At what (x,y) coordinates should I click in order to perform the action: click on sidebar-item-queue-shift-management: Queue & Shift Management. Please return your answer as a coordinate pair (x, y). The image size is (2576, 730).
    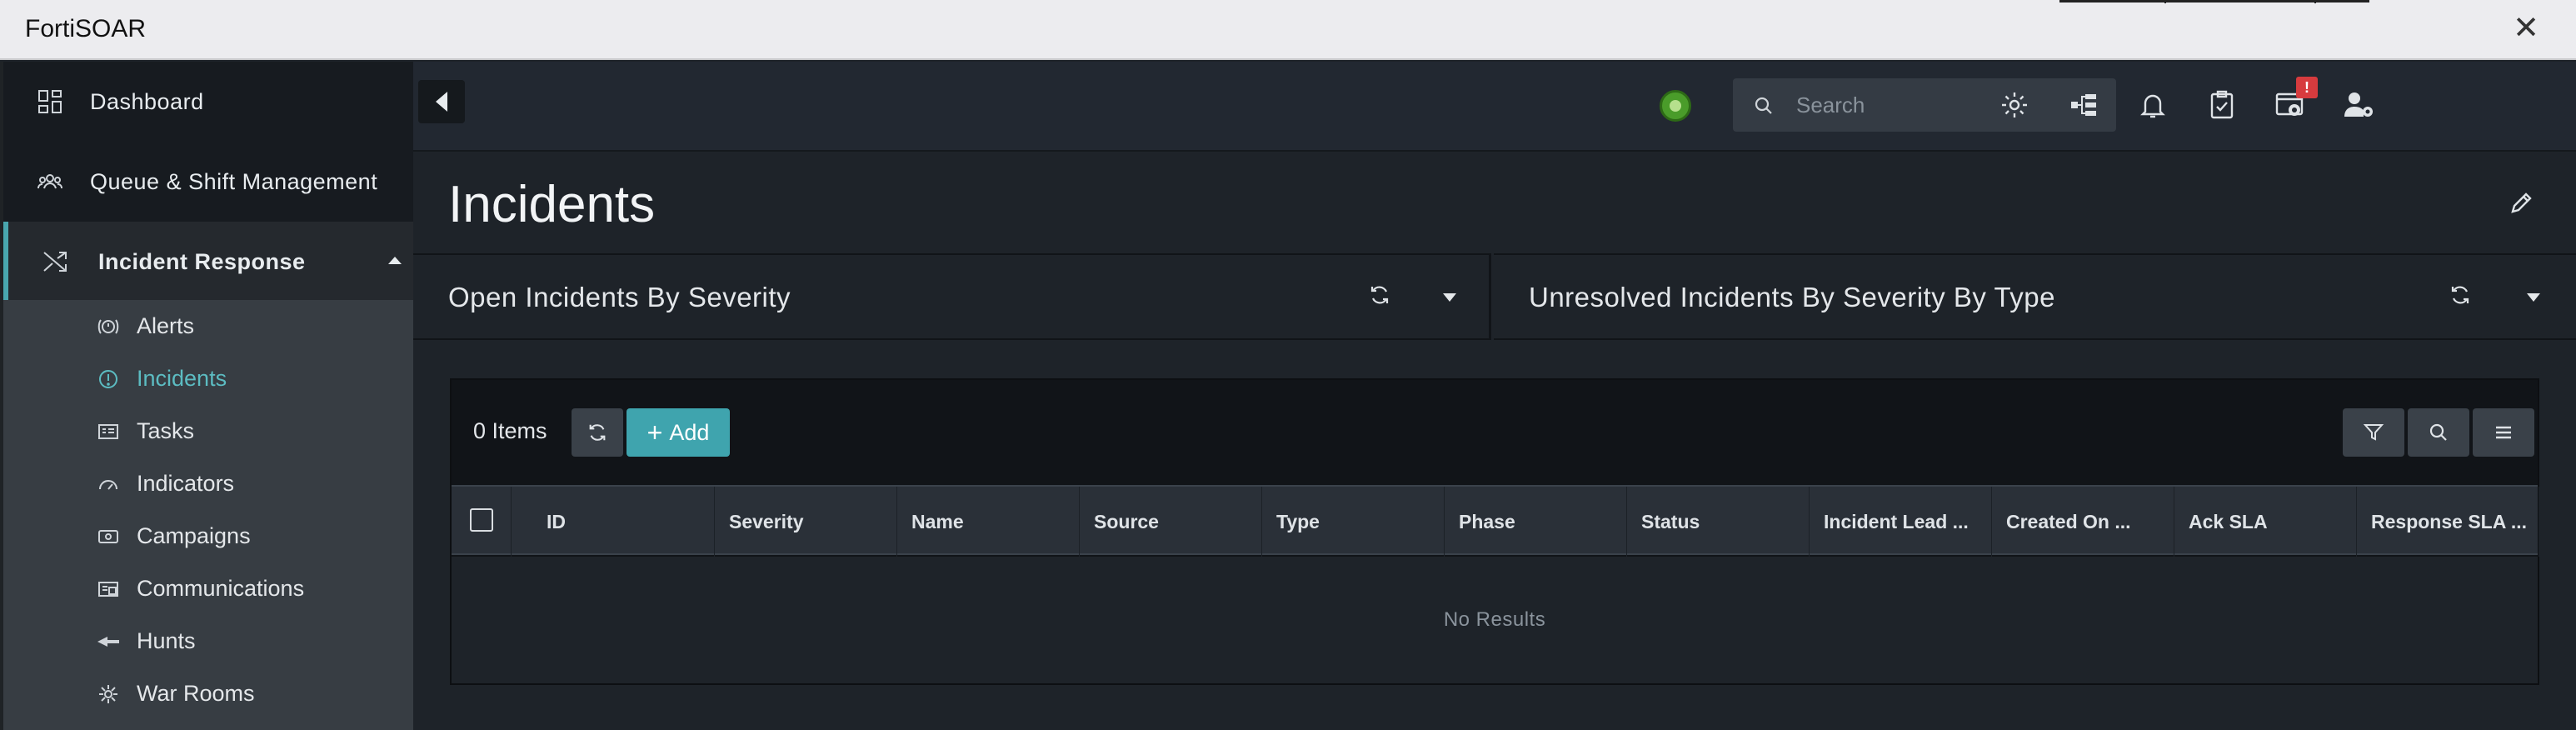
    Looking at the image, I should click on (208, 182).